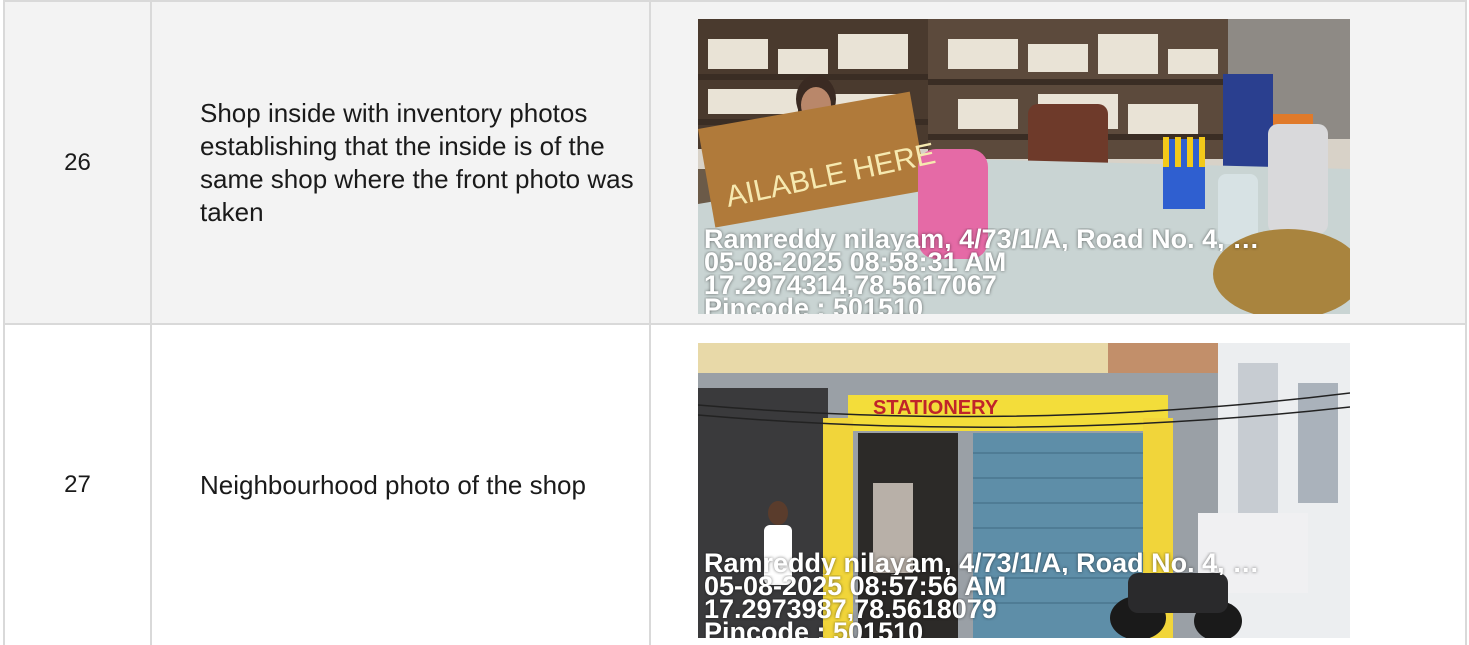 The image size is (1469, 645). What do you see at coordinates (855, 262) in the screenshot?
I see `geotag-datetime: 05-08-2025 08:58:31 AM` at bounding box center [855, 262].